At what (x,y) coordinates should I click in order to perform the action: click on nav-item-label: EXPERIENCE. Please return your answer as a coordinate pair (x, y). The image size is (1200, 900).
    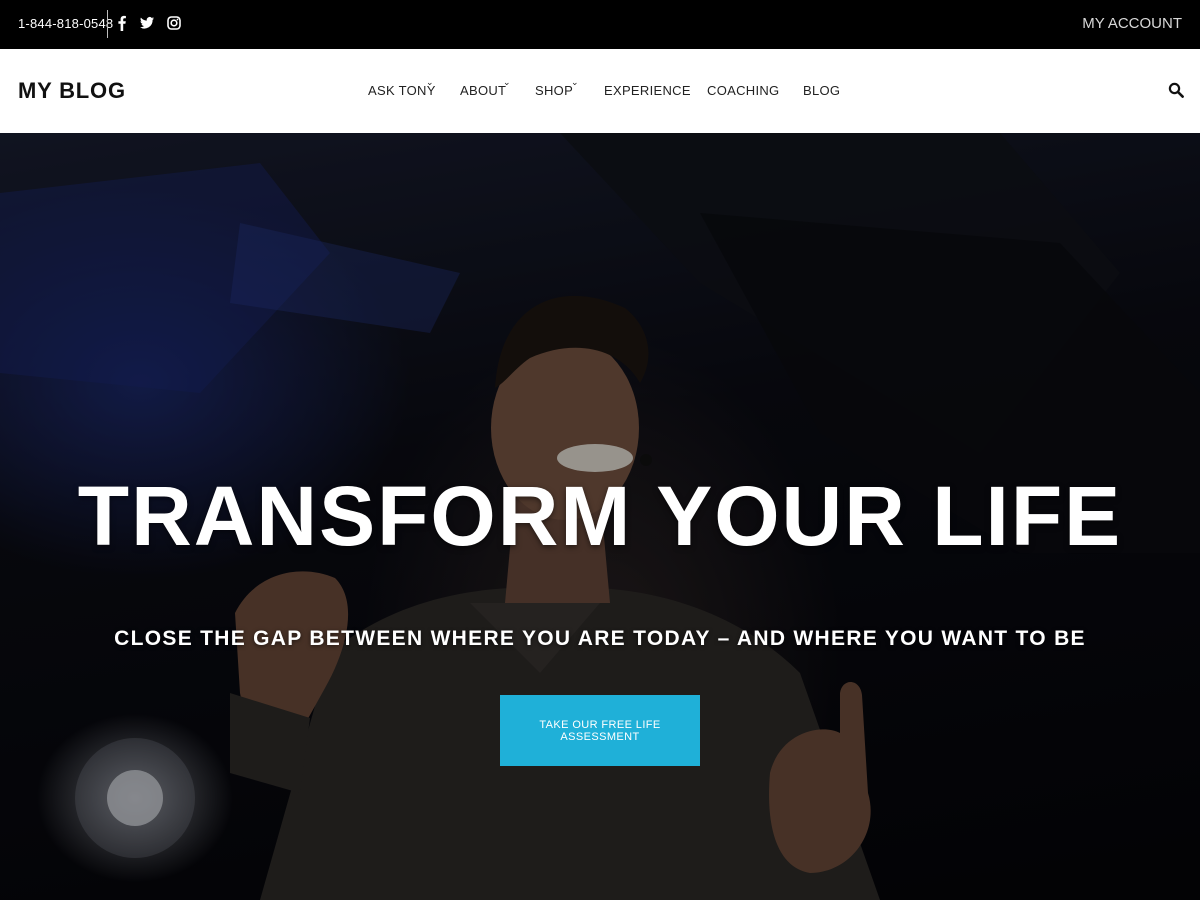
    Looking at the image, I should click on (647, 90).